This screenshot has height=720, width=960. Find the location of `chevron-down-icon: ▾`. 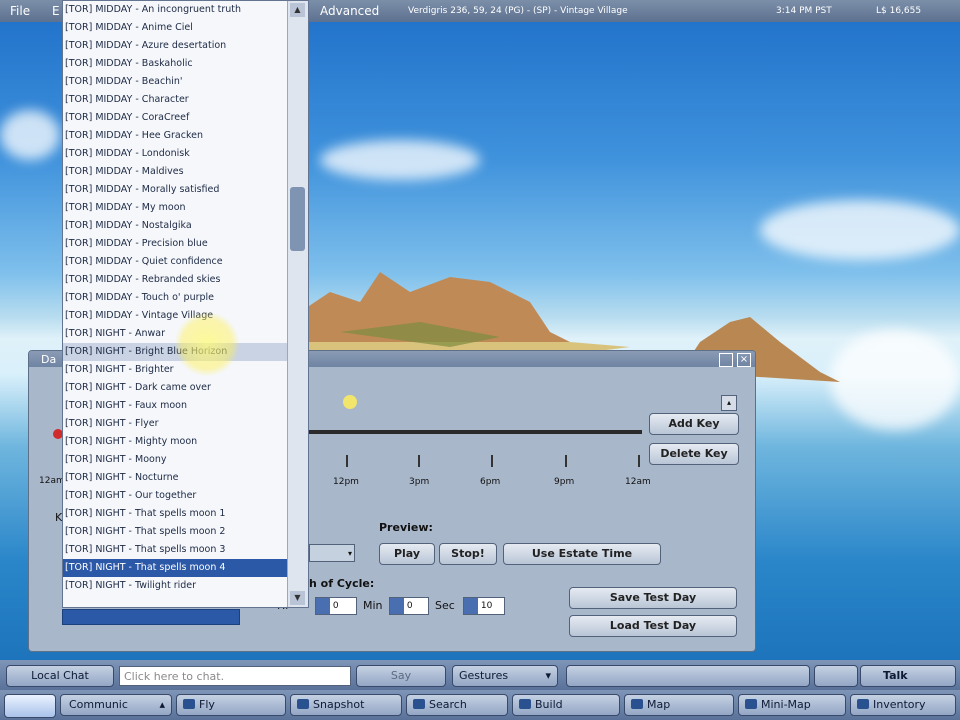

chevron-down-icon: ▾ is located at coordinates (548, 675).